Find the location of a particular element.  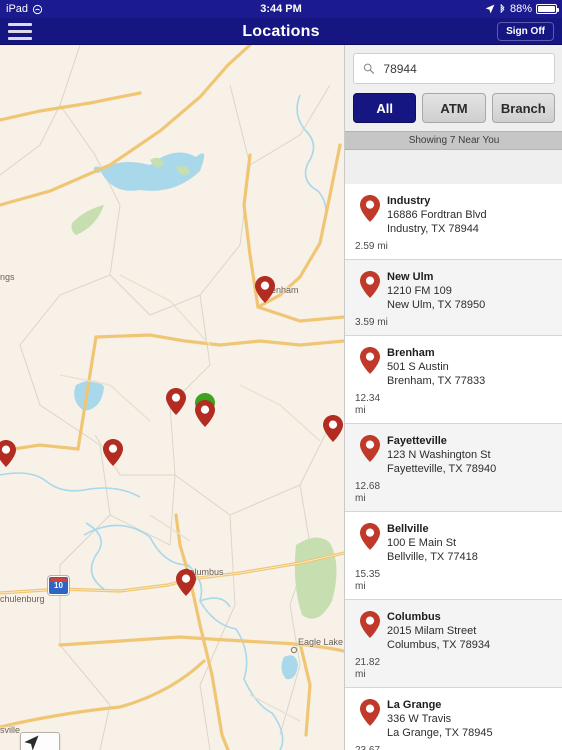

location-address: 1210 FM 109 is located at coordinates (419, 291).